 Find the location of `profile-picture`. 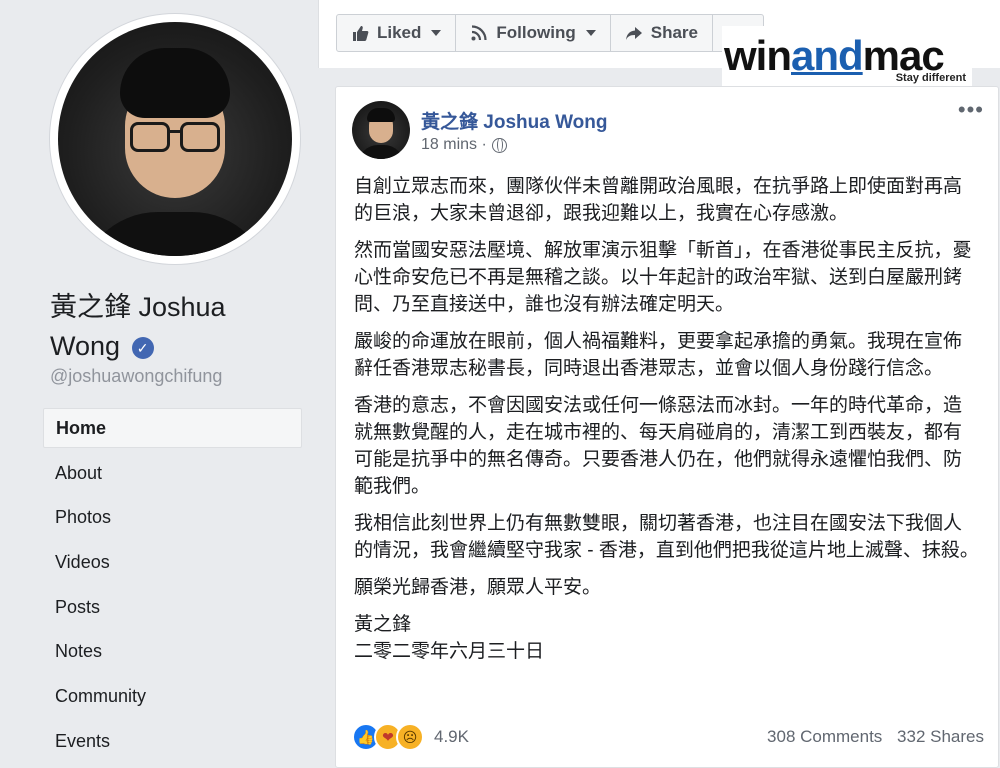

profile-picture is located at coordinates (175, 139).